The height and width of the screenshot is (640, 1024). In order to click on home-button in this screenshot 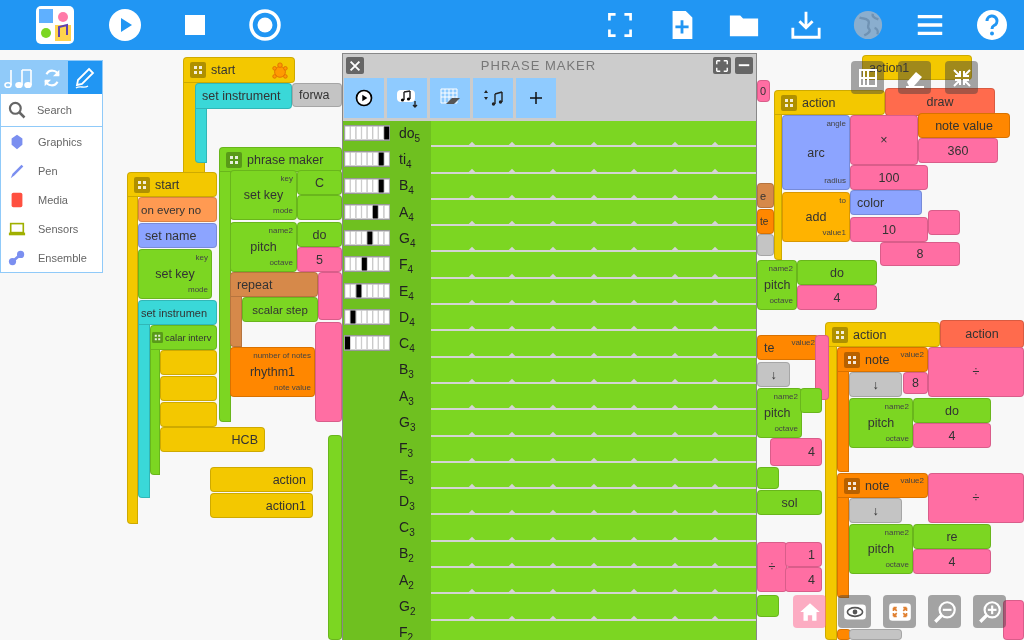, I will do `click(809, 611)`.